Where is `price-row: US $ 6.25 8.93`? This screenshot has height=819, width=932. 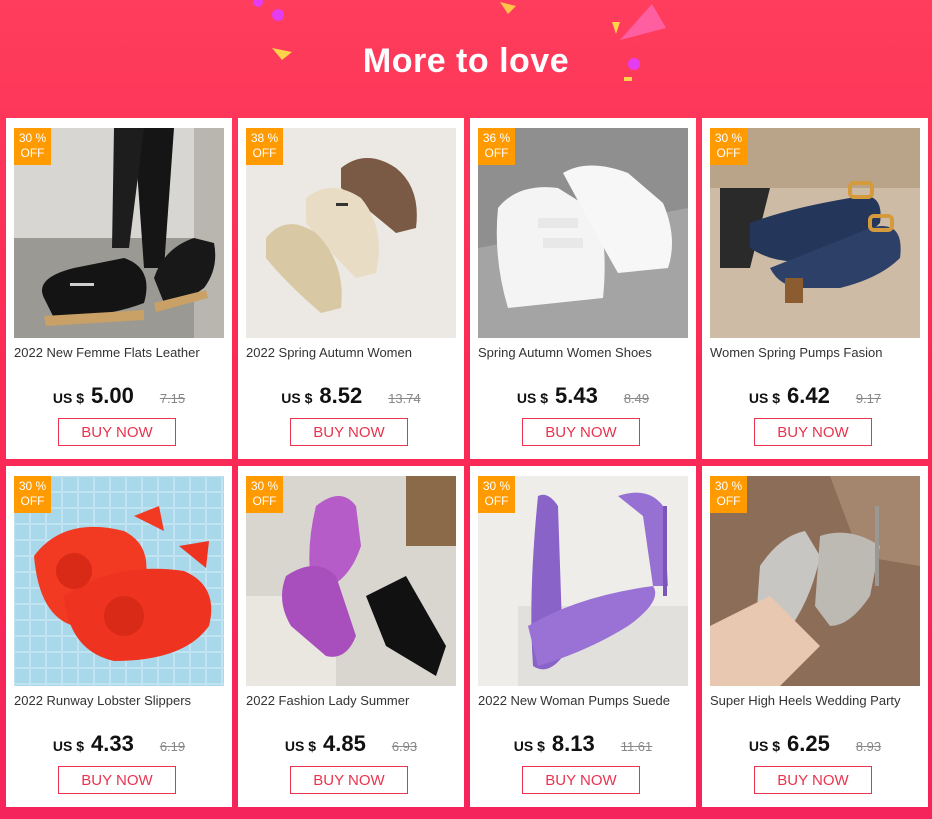
price-row: US $ 6.25 8.93 is located at coordinates (815, 744).